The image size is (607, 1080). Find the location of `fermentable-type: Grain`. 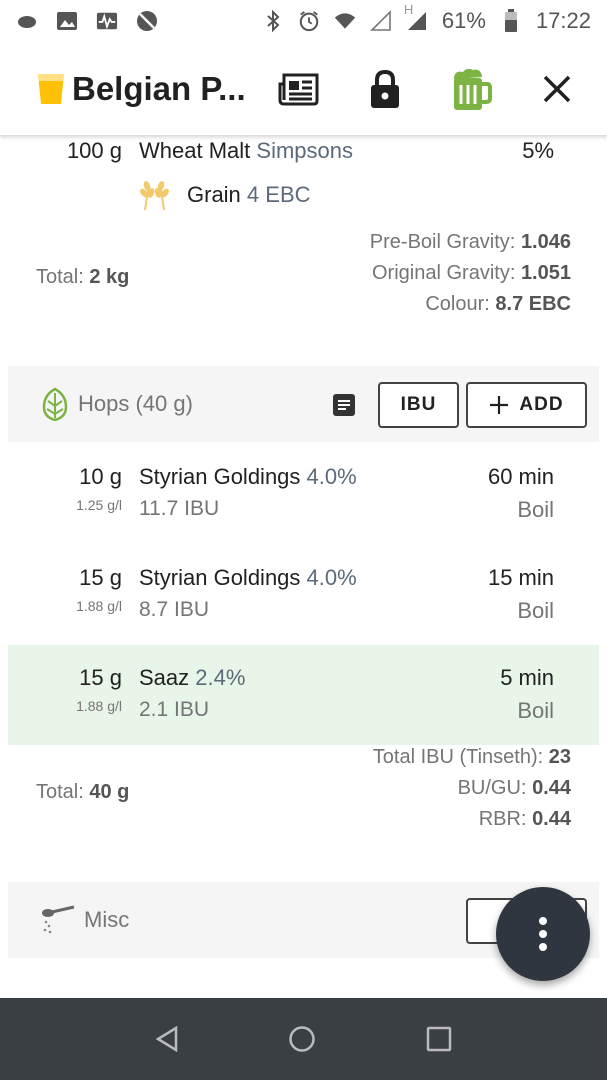

fermentable-type: Grain is located at coordinates (214, 194).